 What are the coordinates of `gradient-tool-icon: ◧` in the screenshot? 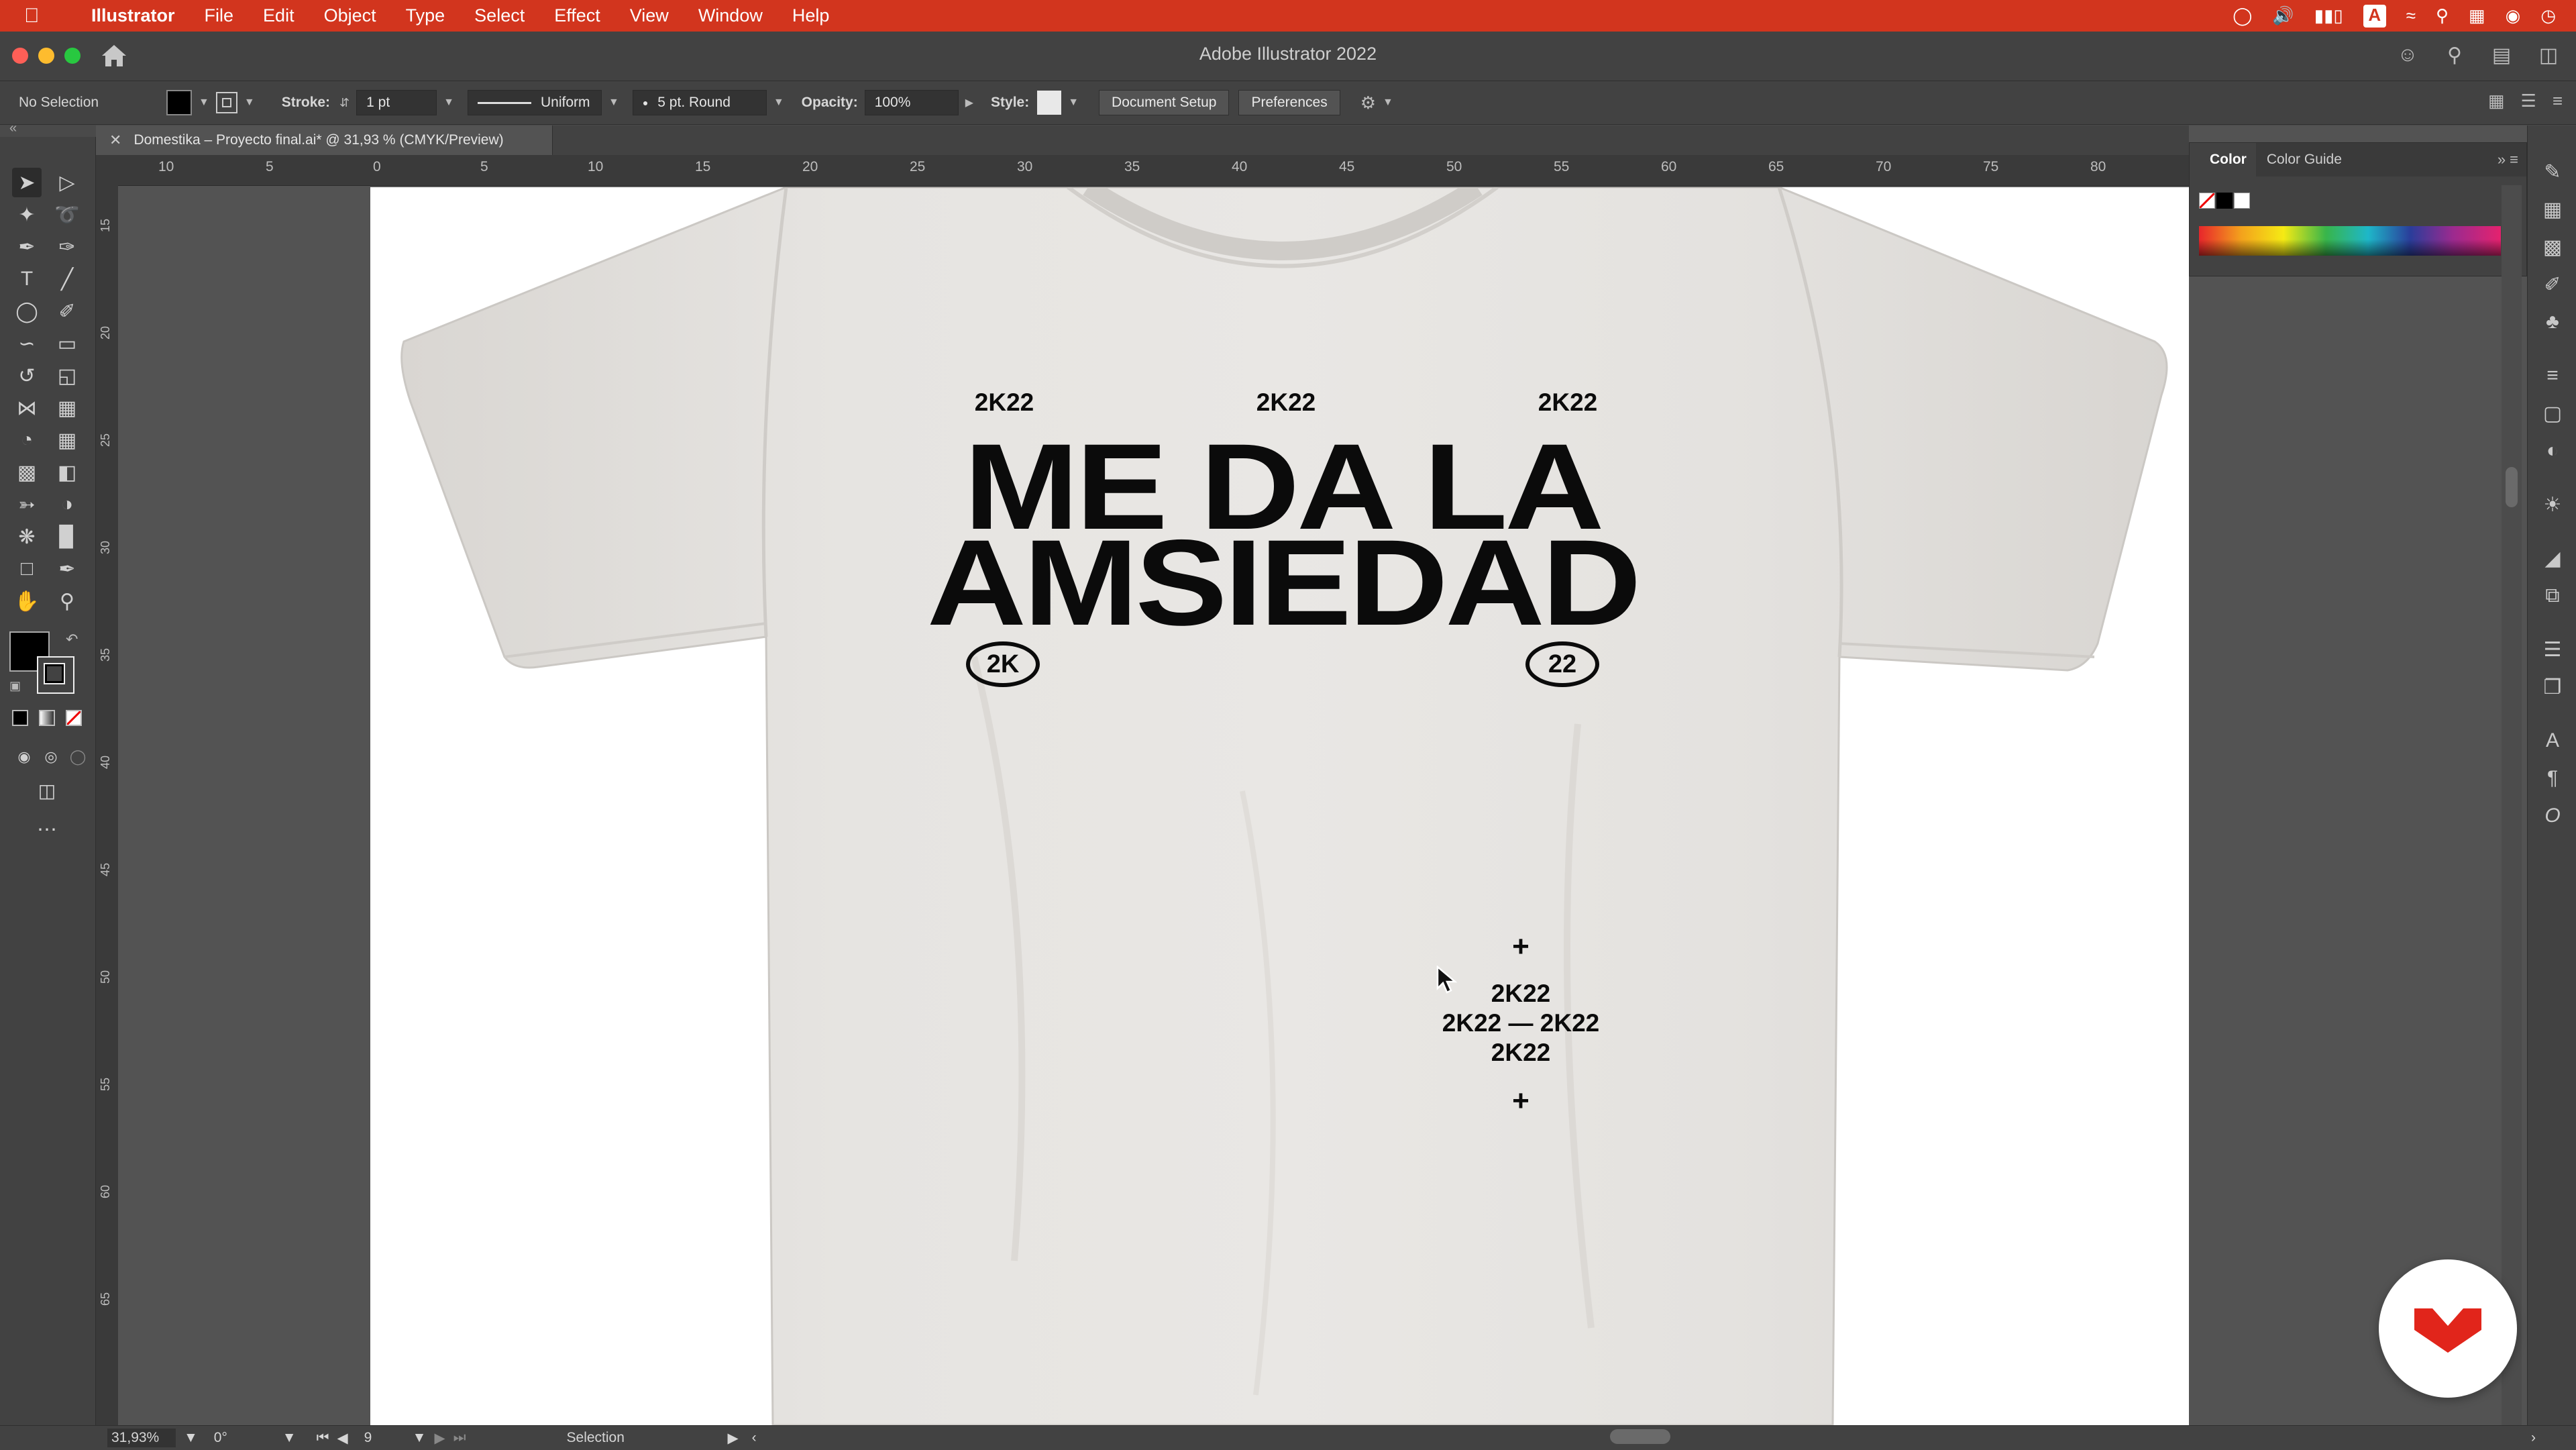 It's located at (67, 472).